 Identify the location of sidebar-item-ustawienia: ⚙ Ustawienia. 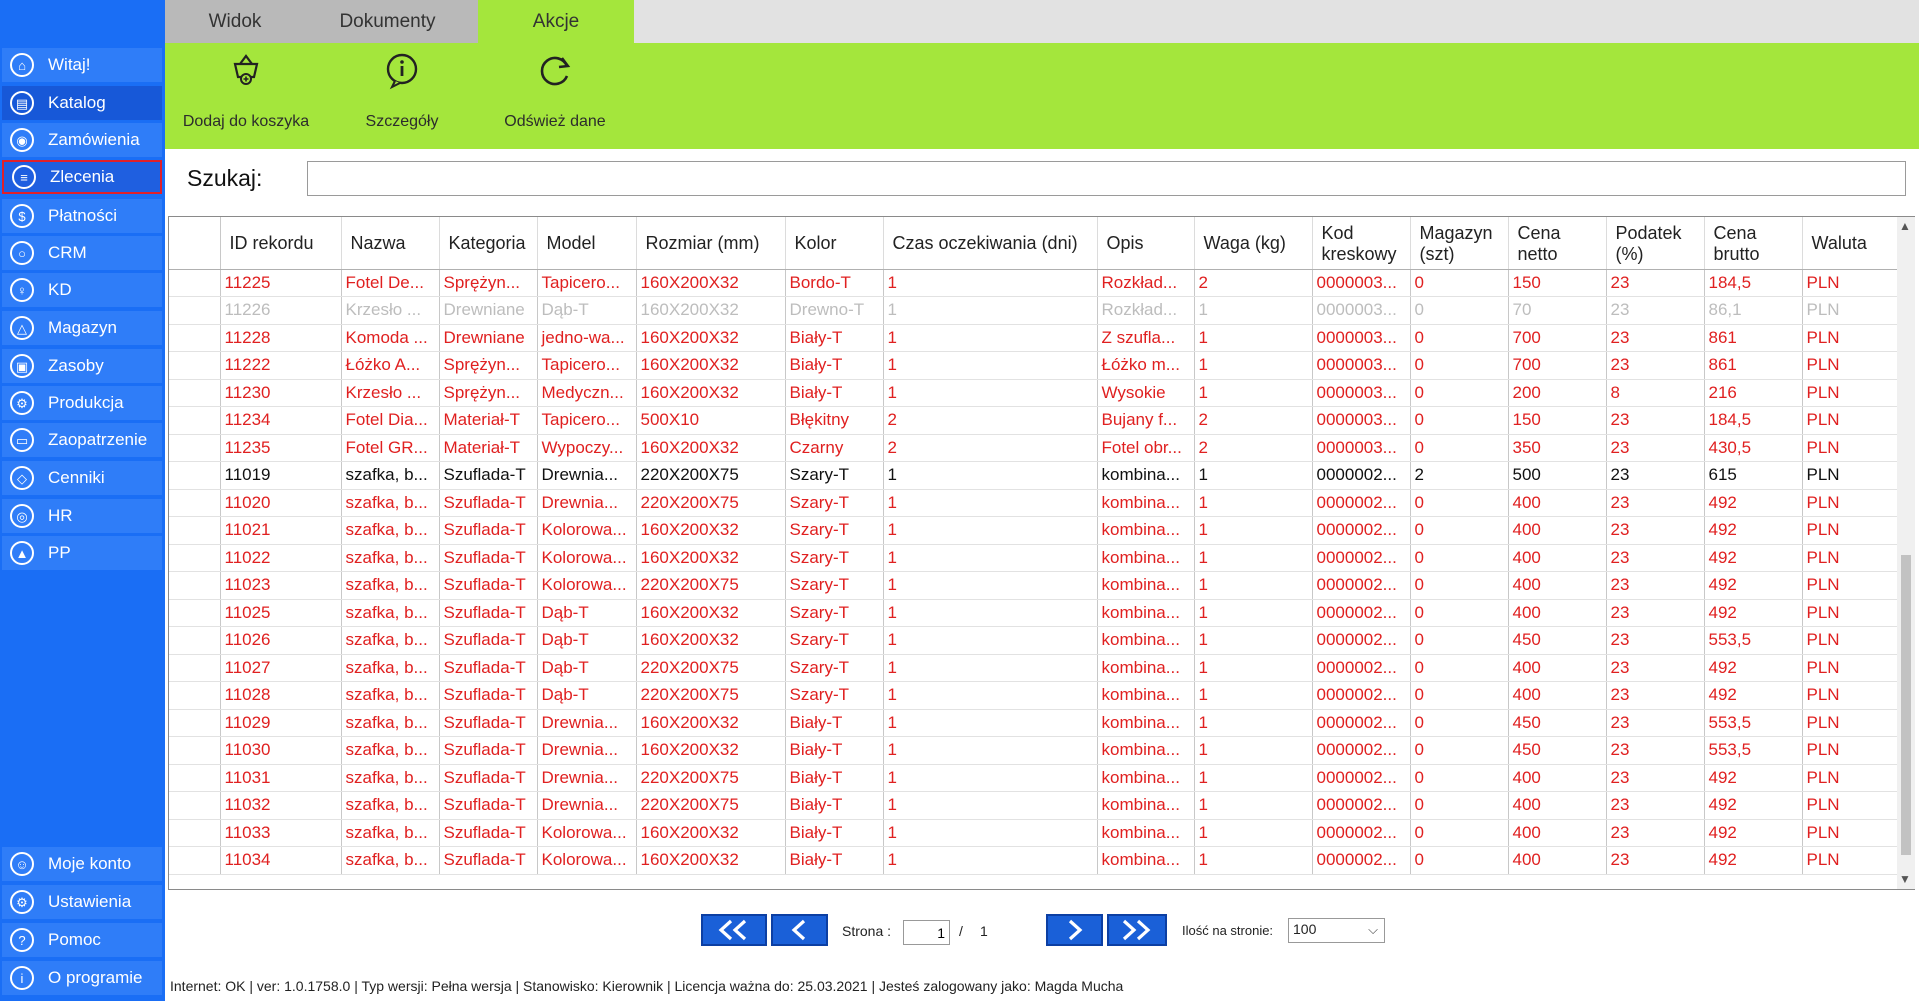
(82, 902).